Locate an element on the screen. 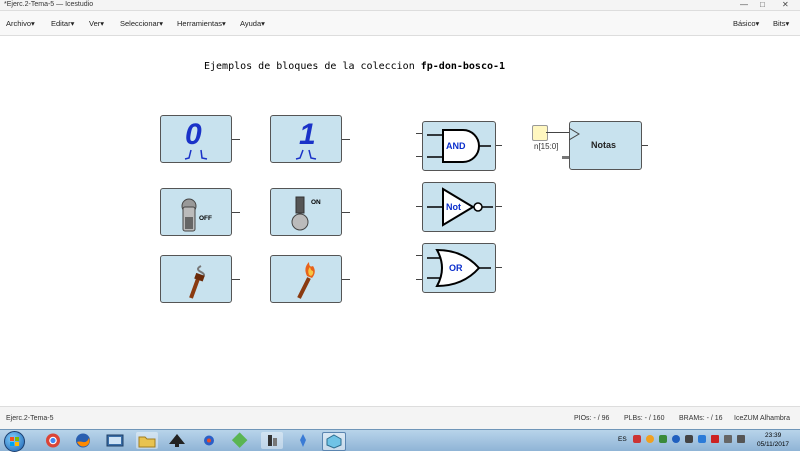  block-torch-off is located at coordinates (196, 279).